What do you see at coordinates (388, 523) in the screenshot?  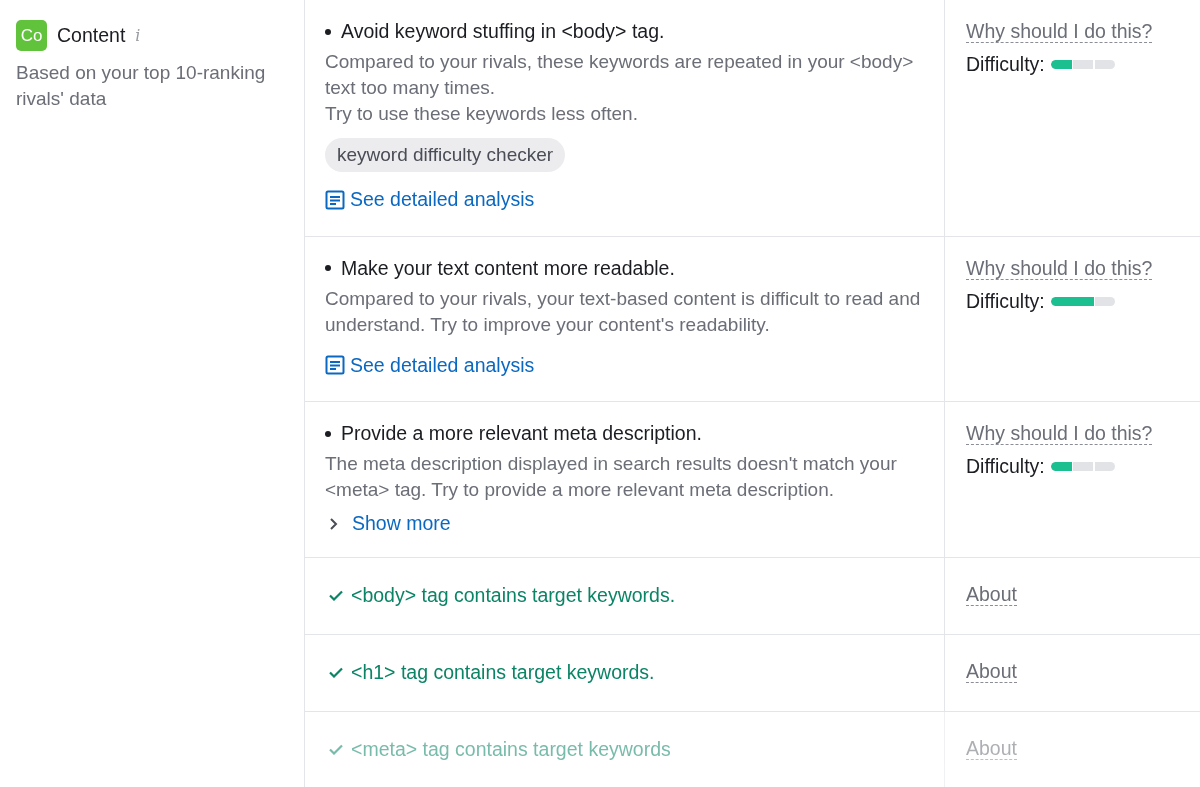 I see `show-more-link: Show more` at bounding box center [388, 523].